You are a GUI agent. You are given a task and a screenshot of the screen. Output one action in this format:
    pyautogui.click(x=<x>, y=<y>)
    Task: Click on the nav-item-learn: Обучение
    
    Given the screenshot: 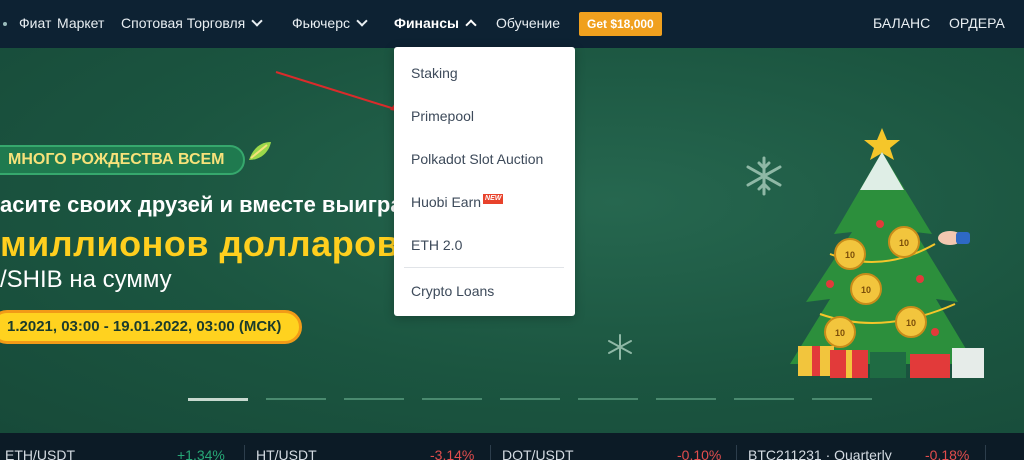 What is the action you would take?
    pyautogui.click(x=528, y=23)
    